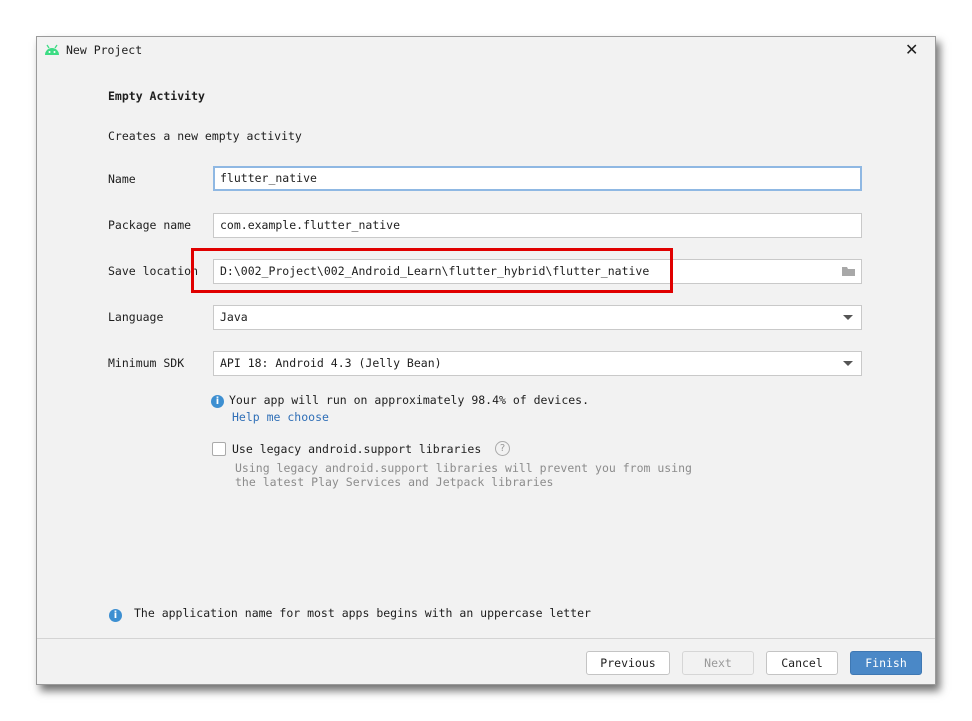 Image resolution: width=972 pixels, height=721 pixels. What do you see at coordinates (104, 50) in the screenshot?
I see `window-title: New Project` at bounding box center [104, 50].